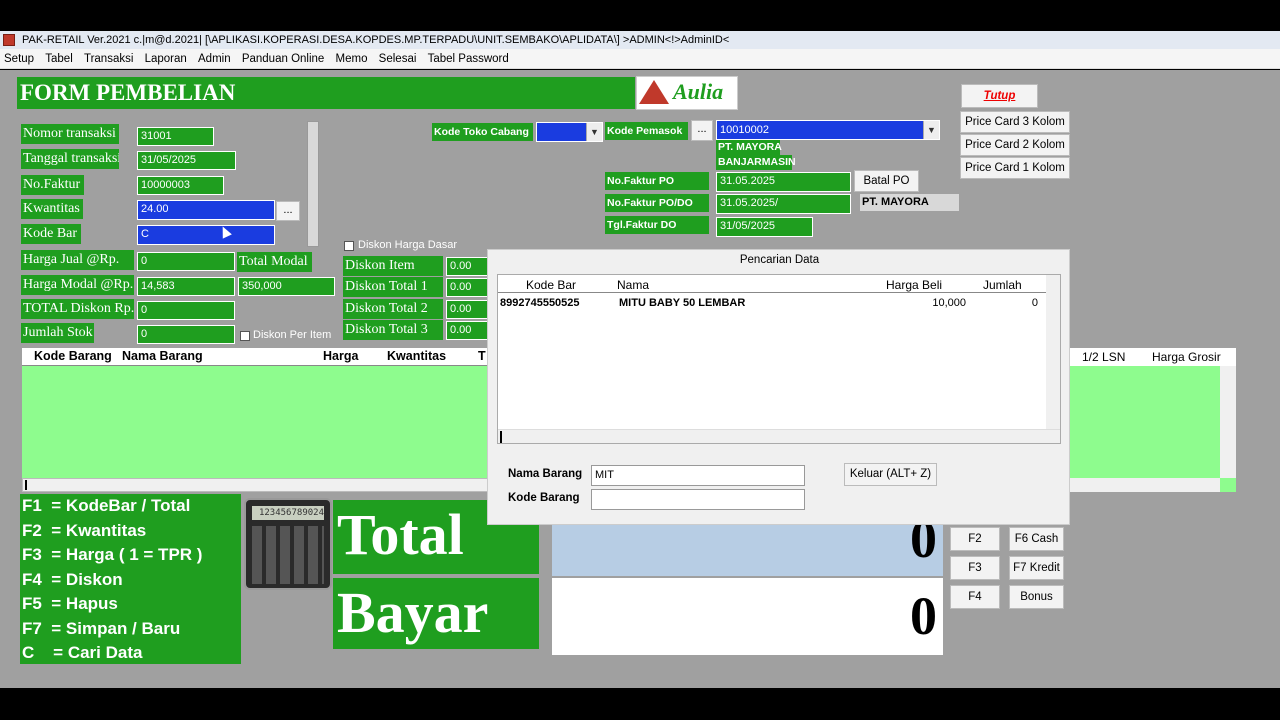 The image size is (1280, 720). What do you see at coordinates (112, 554) in the screenshot?
I see `shortcut-f3: F3 = Harga ( 1 = TPR )` at bounding box center [112, 554].